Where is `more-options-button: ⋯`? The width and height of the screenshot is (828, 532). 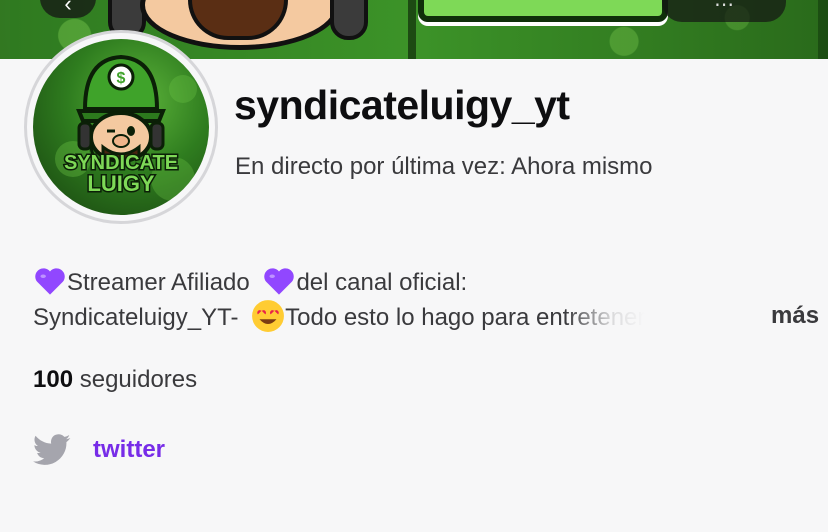 more-options-button: ⋯ is located at coordinates (724, 11).